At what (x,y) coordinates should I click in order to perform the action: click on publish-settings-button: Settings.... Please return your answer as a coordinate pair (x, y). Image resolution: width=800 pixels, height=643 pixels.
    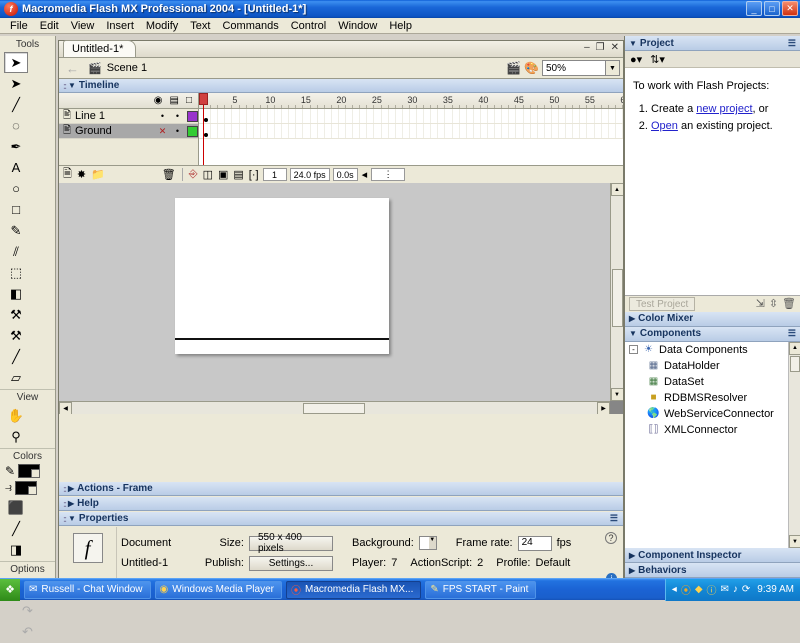
    Looking at the image, I should click on (291, 563).